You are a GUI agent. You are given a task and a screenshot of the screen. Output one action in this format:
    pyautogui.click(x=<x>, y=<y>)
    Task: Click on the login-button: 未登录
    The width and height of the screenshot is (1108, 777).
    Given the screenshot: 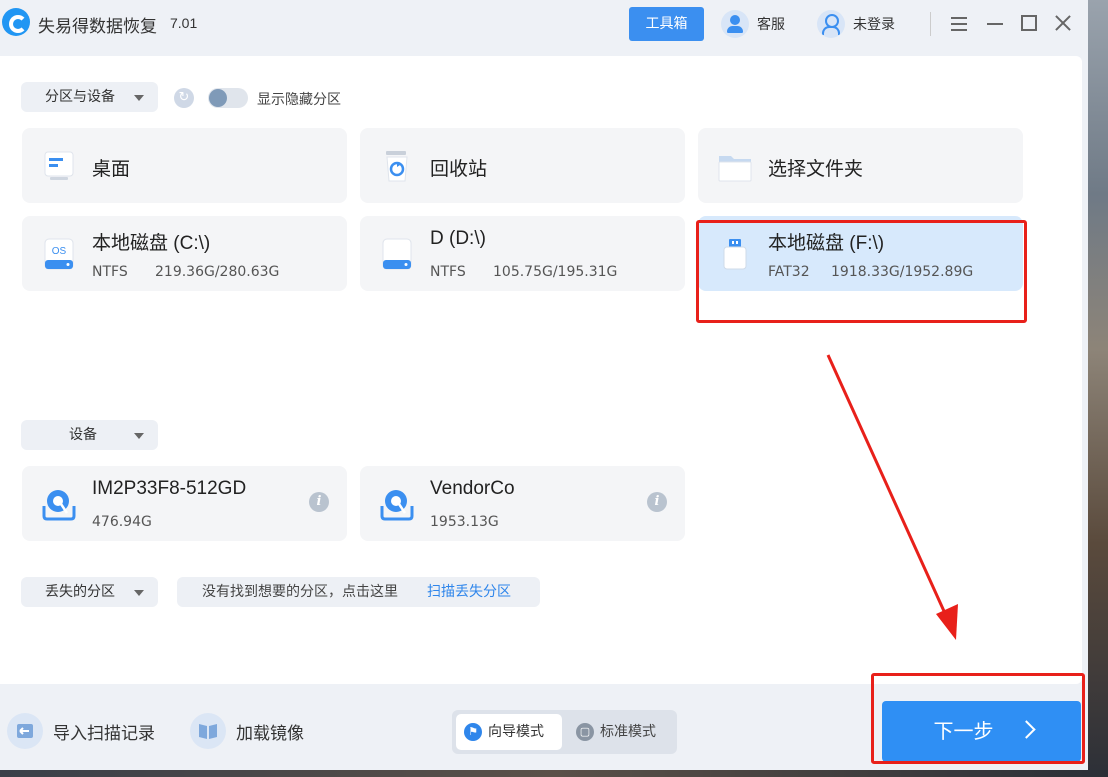 What is the action you would take?
    pyautogui.click(x=856, y=24)
    